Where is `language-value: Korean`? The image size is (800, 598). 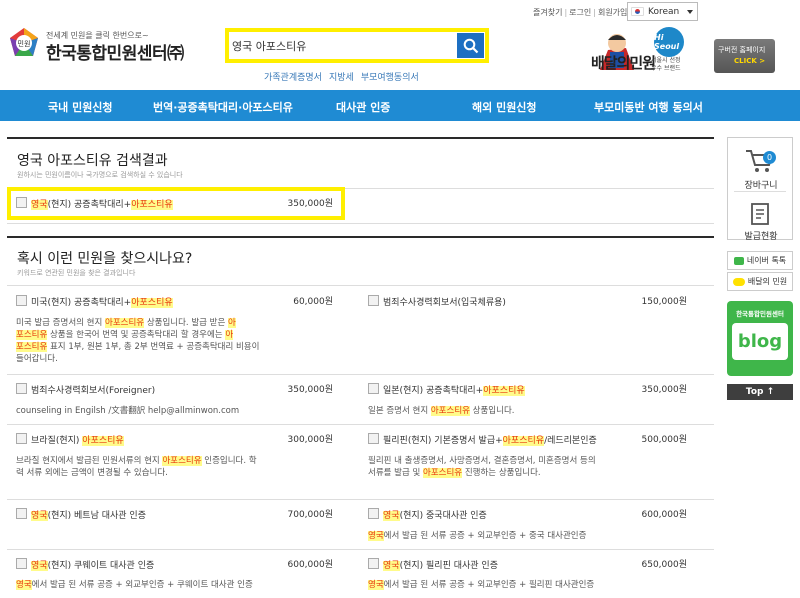
language-value: Korean is located at coordinates (664, 11).